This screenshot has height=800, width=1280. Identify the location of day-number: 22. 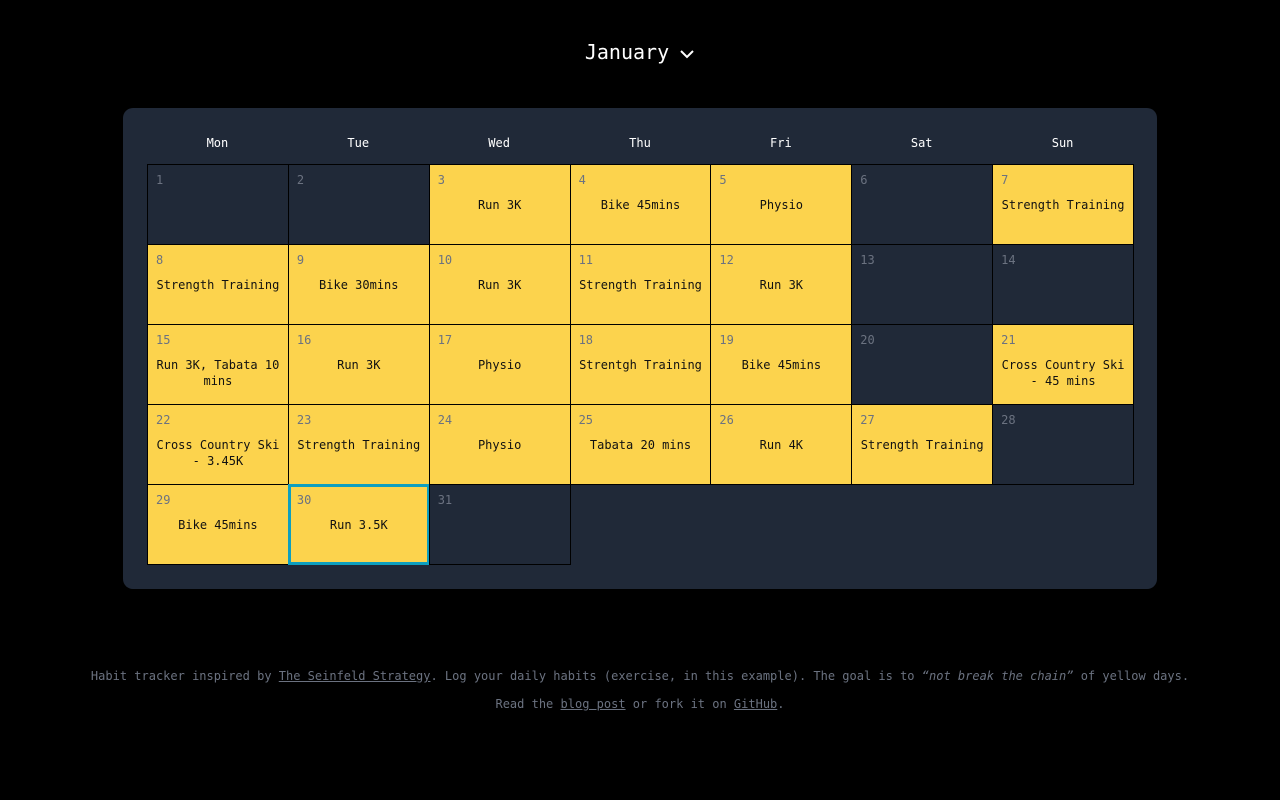
(163, 420).